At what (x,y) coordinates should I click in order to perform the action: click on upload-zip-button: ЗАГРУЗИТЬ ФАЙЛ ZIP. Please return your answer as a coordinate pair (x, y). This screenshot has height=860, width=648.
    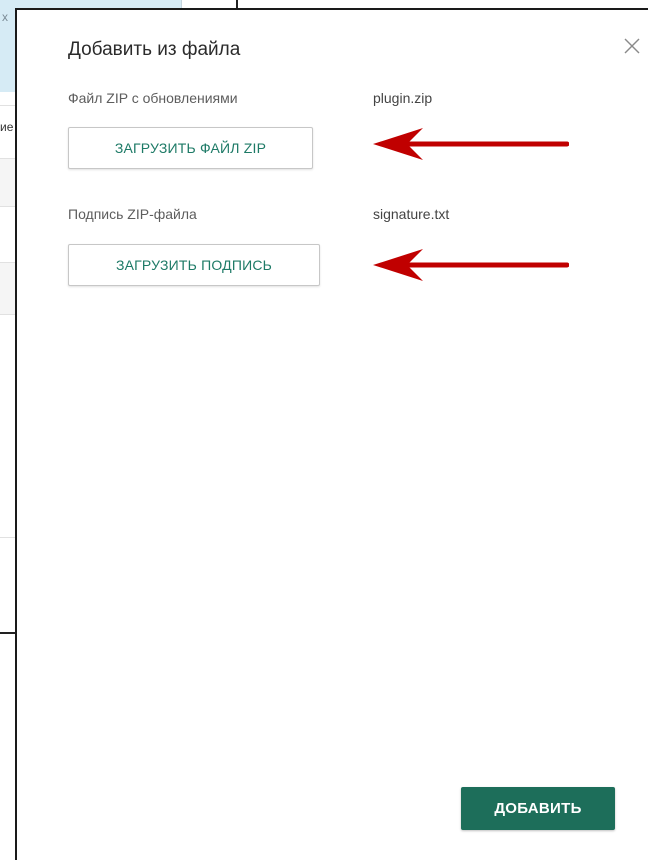
    Looking at the image, I should click on (190, 148).